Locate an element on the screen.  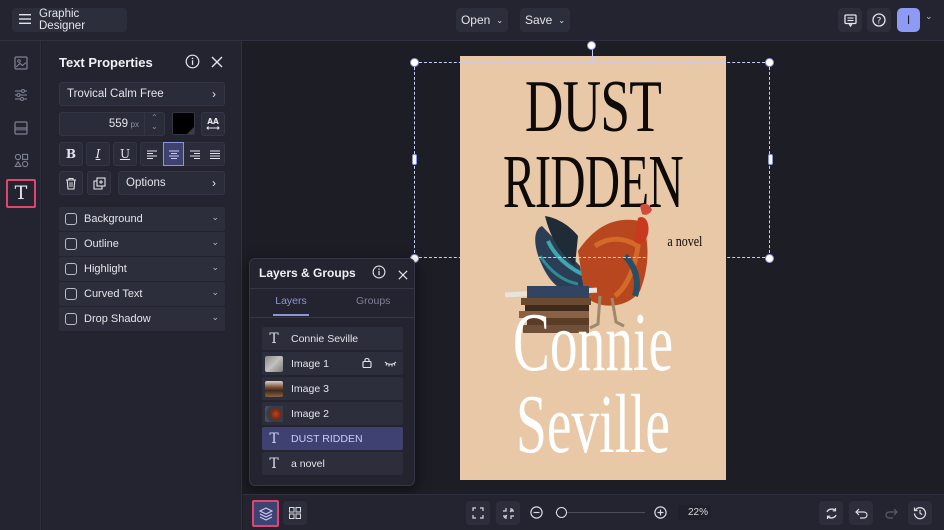
undo-icon is located at coordinates (861, 513).